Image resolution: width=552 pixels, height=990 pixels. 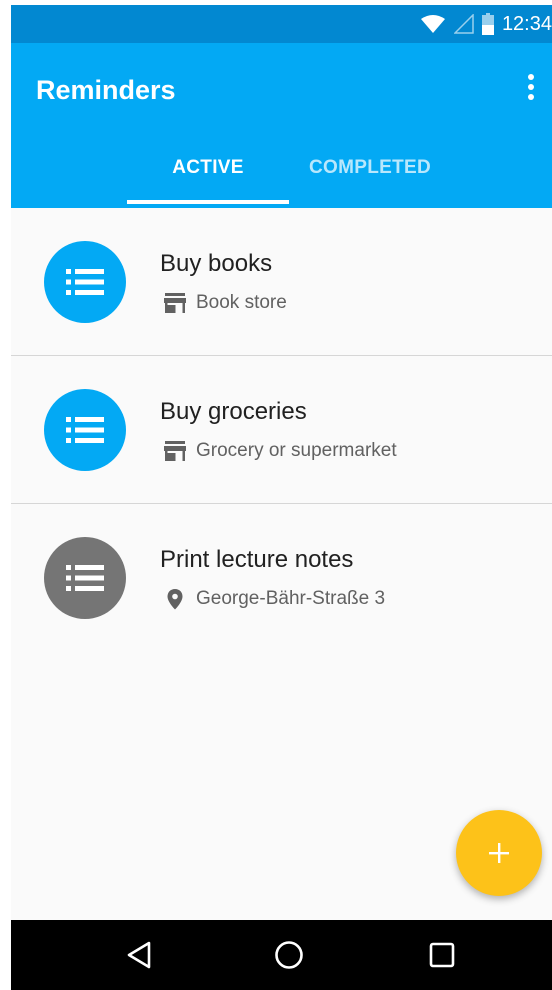 I want to click on back-button, so click(x=139, y=955).